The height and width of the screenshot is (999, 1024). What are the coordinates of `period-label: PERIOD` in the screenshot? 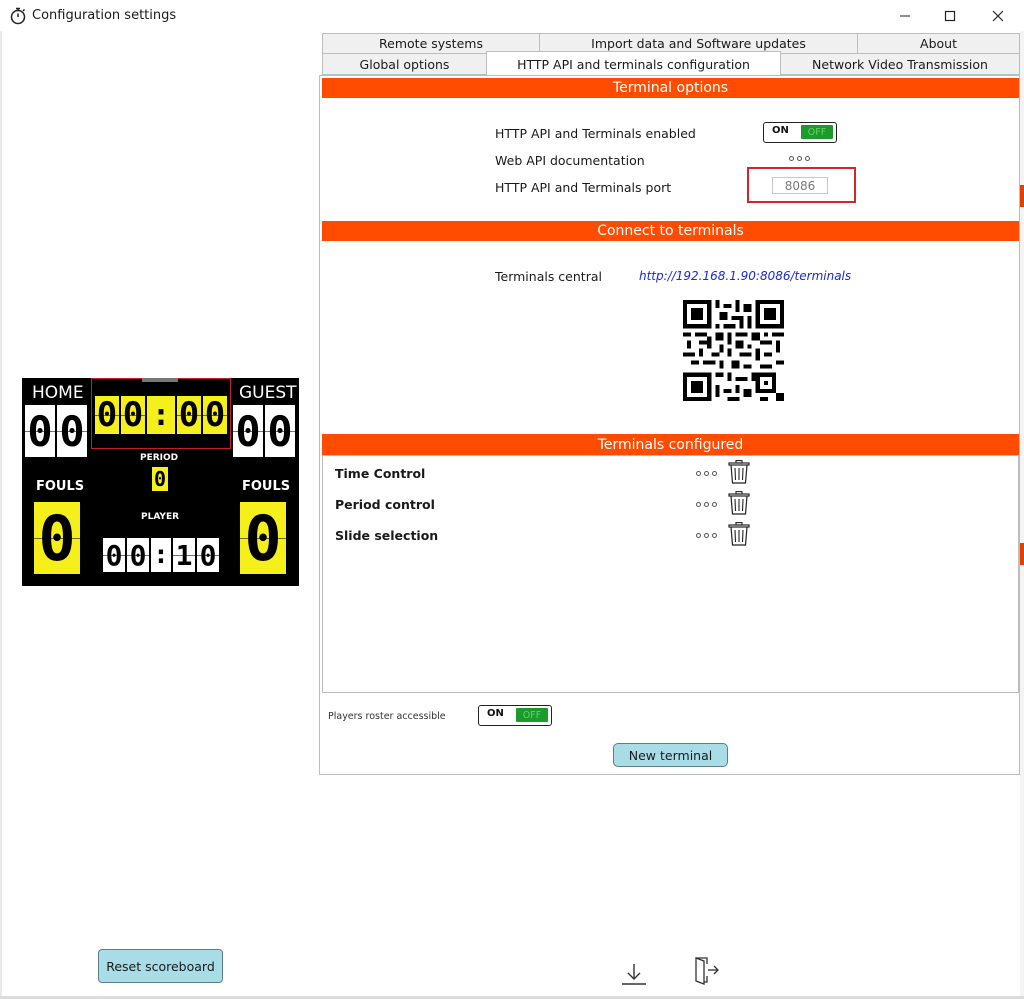 It's located at (159, 458).